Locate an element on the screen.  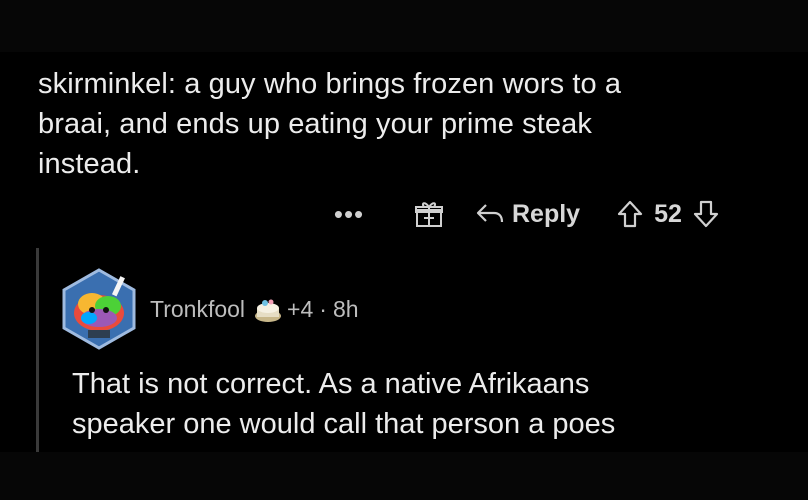
gift-icon is located at coordinates (429, 214).